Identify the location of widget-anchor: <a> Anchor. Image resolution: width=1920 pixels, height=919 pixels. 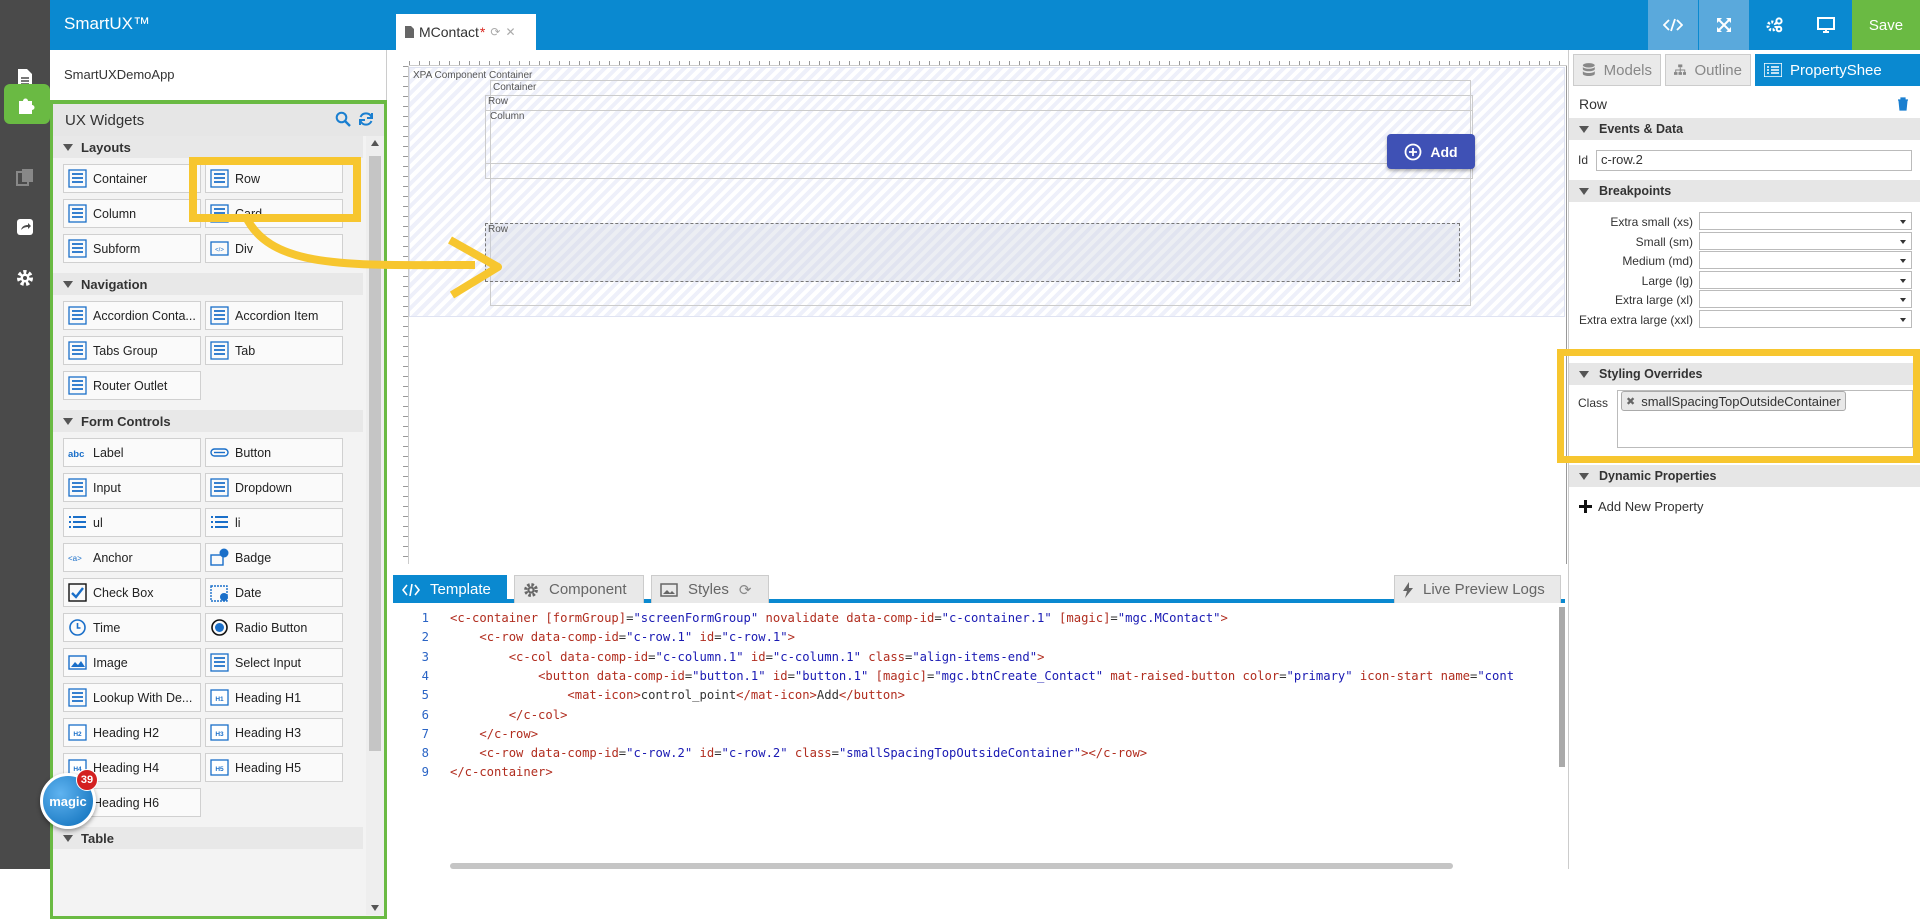
(132, 557).